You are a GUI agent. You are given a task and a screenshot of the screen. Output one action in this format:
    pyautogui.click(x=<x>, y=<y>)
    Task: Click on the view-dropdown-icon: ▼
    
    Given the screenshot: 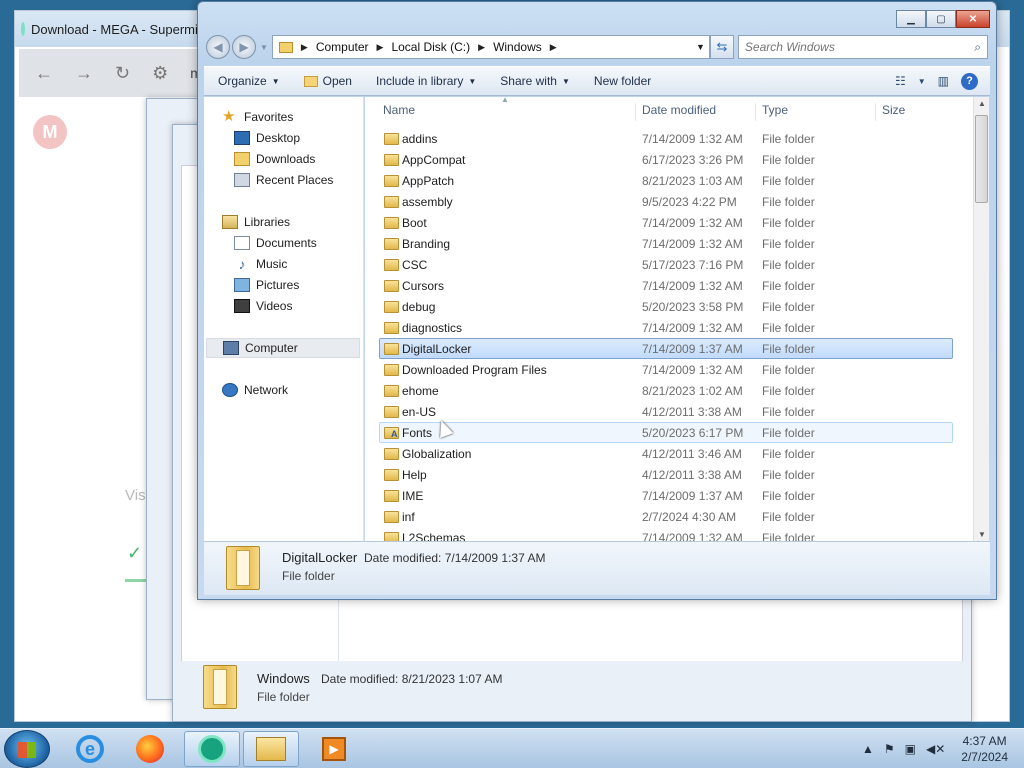 What is the action you would take?
    pyautogui.click(x=922, y=81)
    